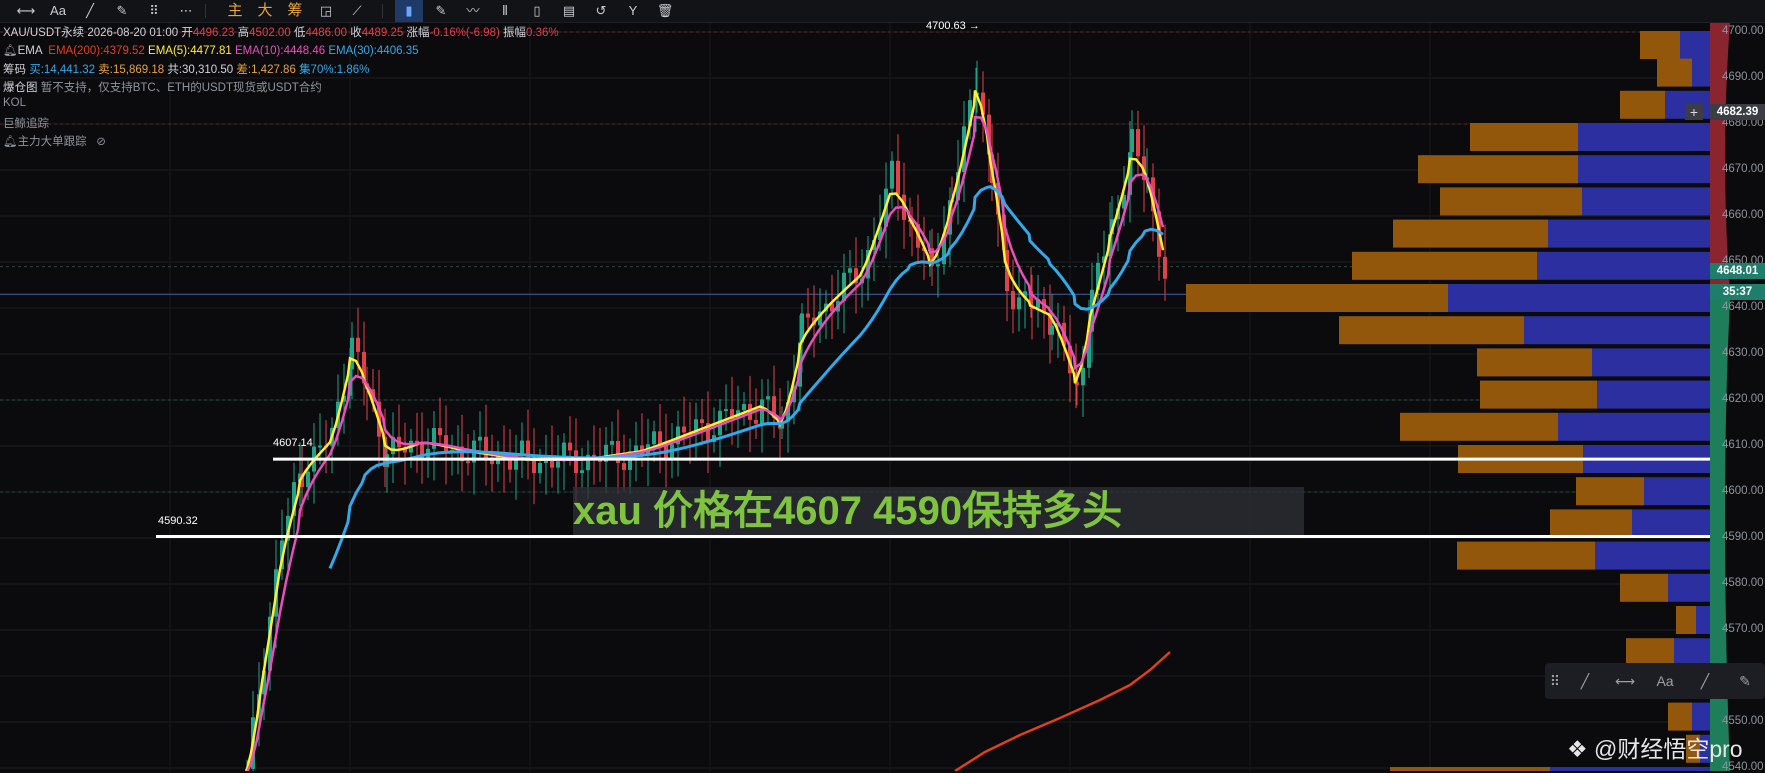  What do you see at coordinates (326, 11) in the screenshot?
I see `toolbar-button-9: ◲` at bounding box center [326, 11].